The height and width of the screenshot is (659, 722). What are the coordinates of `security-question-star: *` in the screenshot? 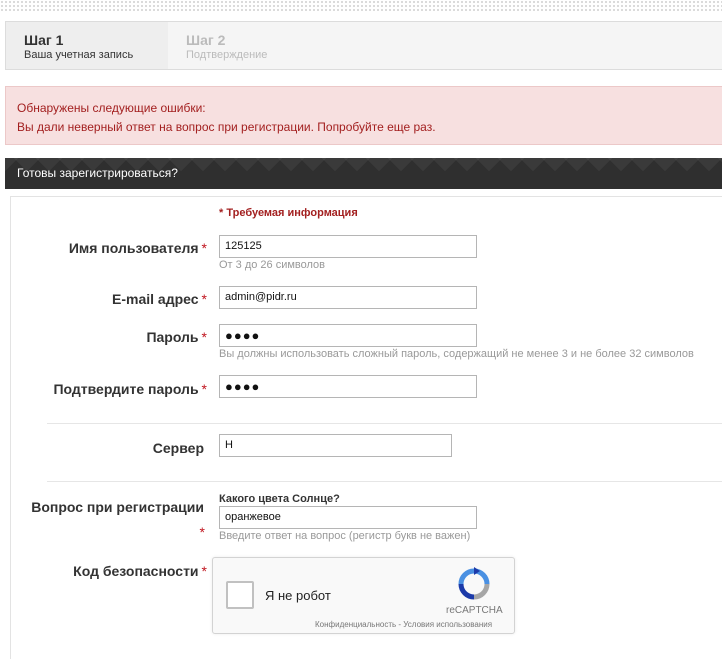 It's located at (199, 532).